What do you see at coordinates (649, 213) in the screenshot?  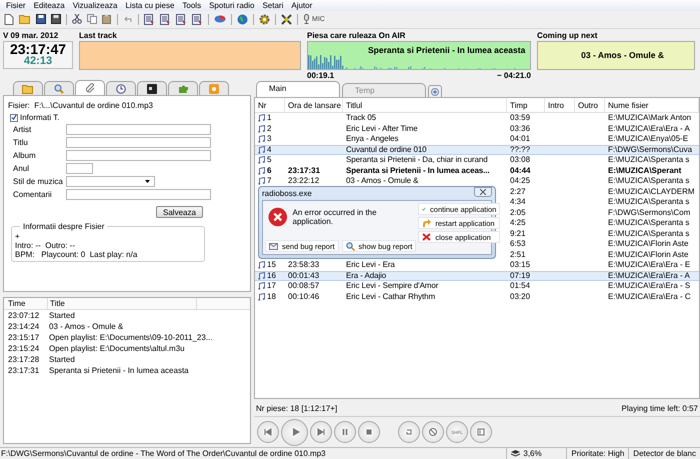 I see `table-cell: F:\DWG\Sermons\Com` at bounding box center [649, 213].